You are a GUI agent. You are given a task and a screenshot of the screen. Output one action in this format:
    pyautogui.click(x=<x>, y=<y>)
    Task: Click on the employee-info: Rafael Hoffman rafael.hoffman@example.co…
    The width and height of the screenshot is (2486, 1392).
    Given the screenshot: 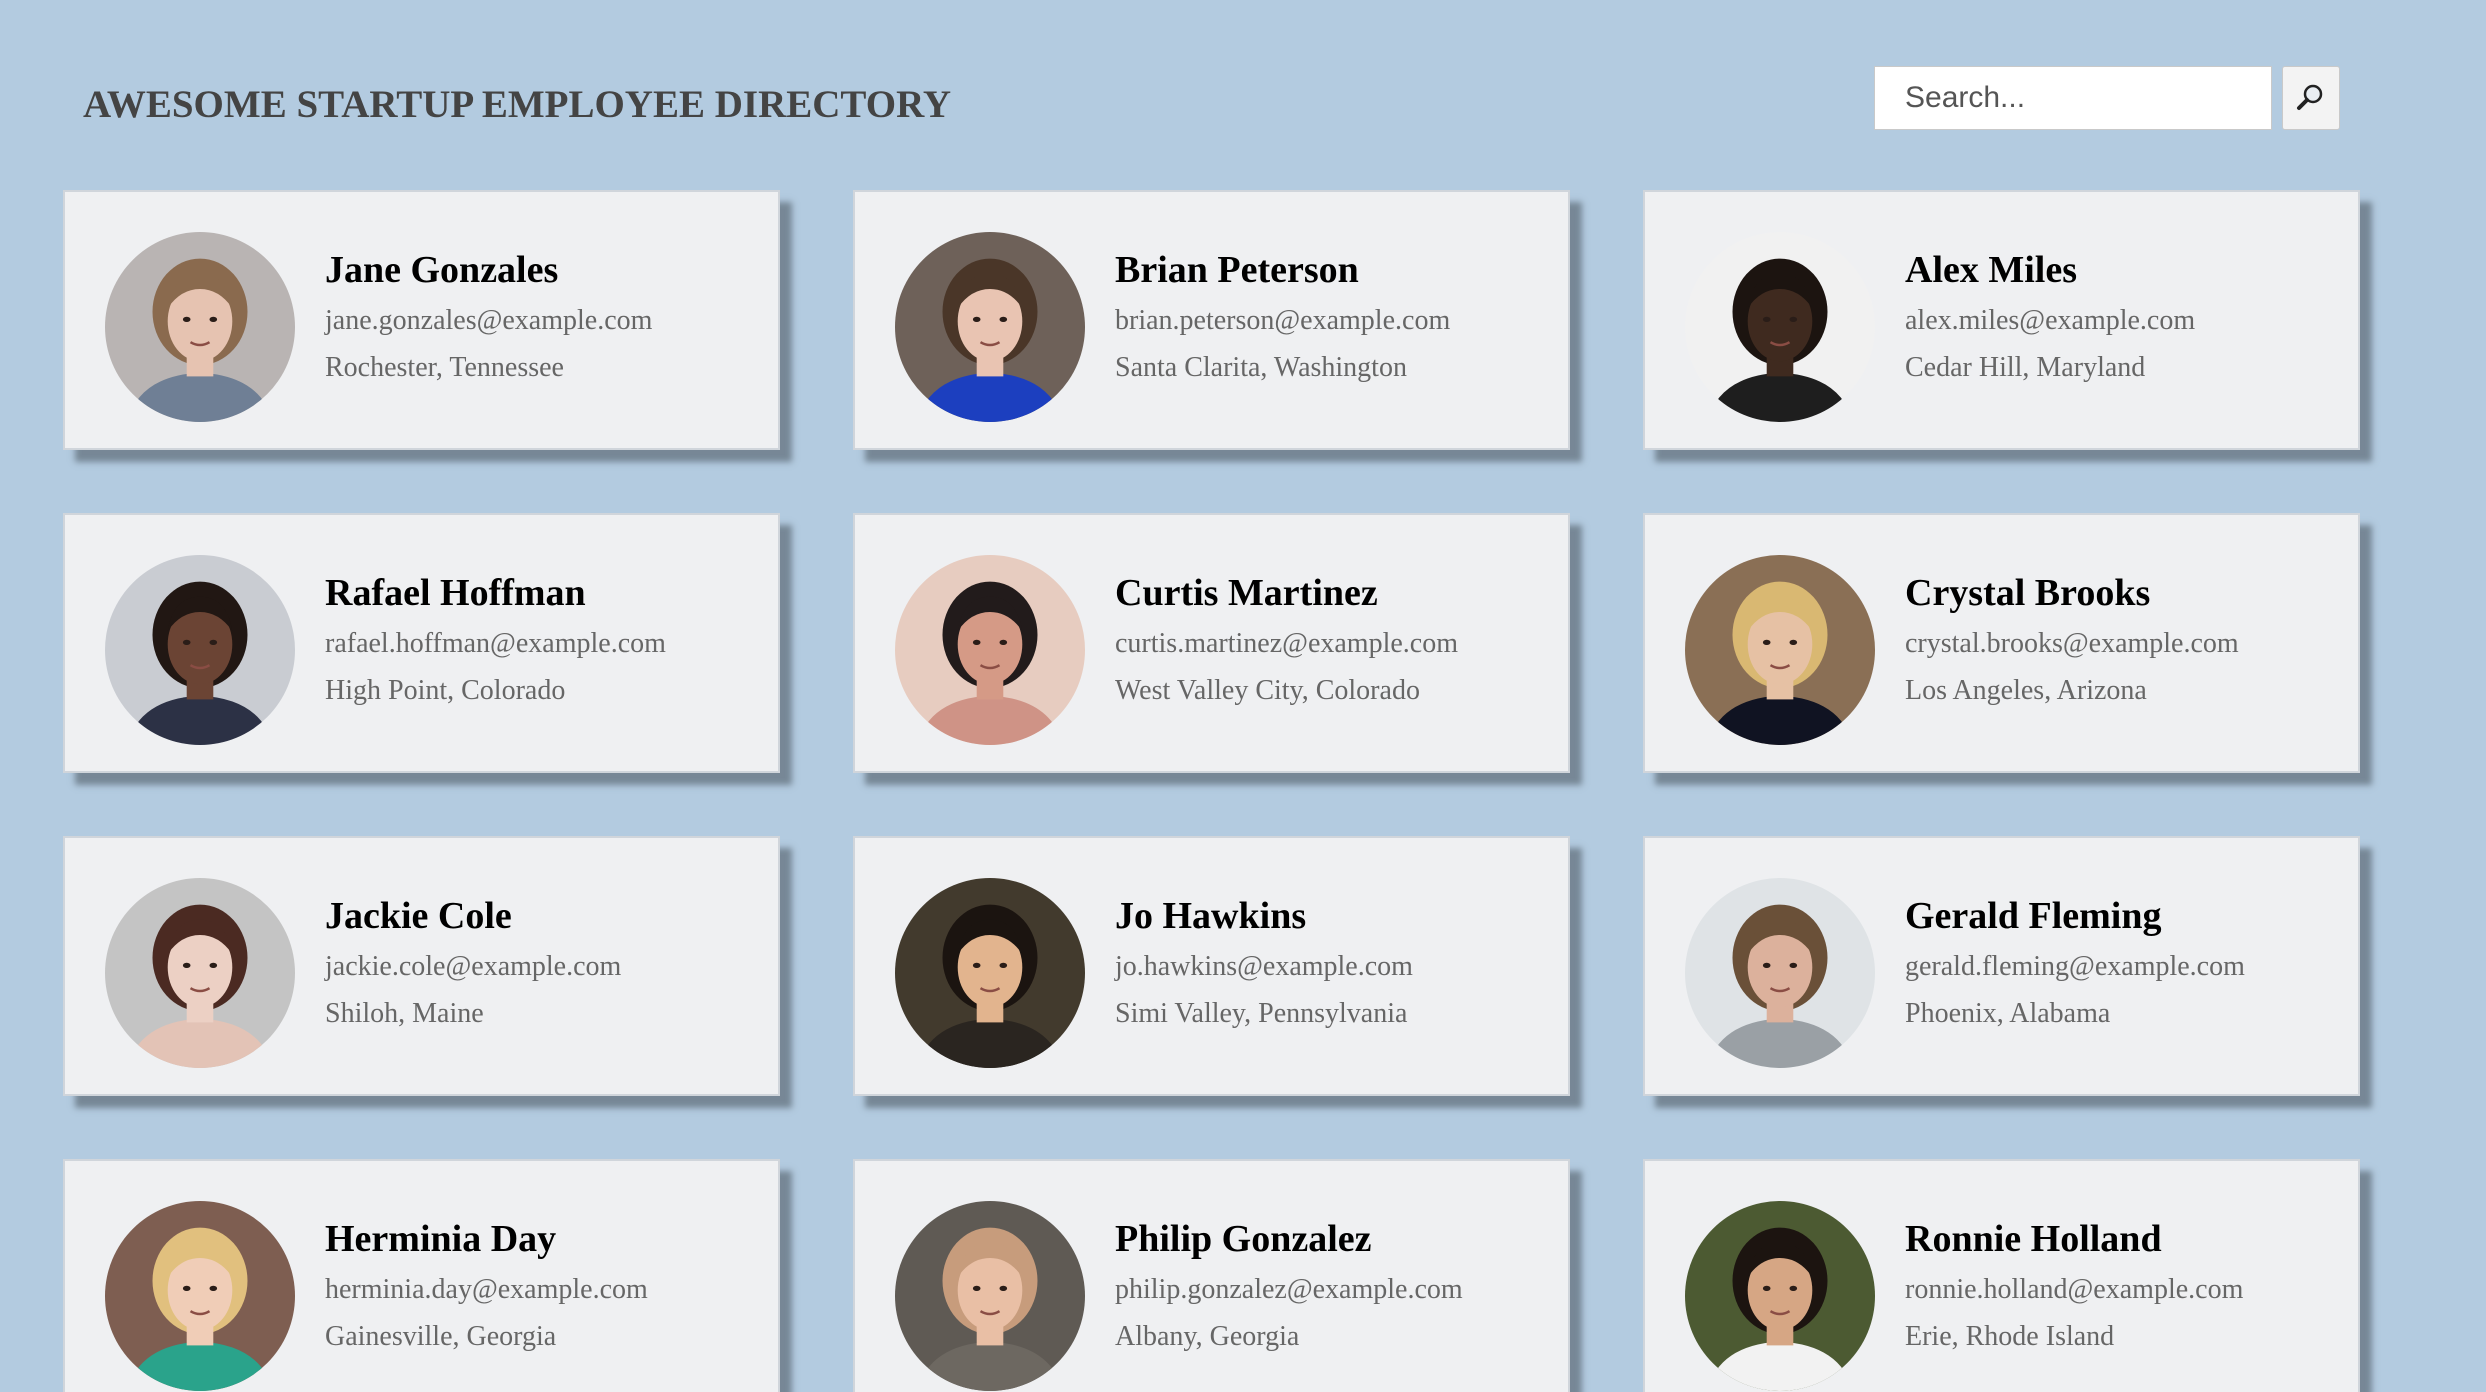 What is the action you would take?
    pyautogui.click(x=495, y=639)
    